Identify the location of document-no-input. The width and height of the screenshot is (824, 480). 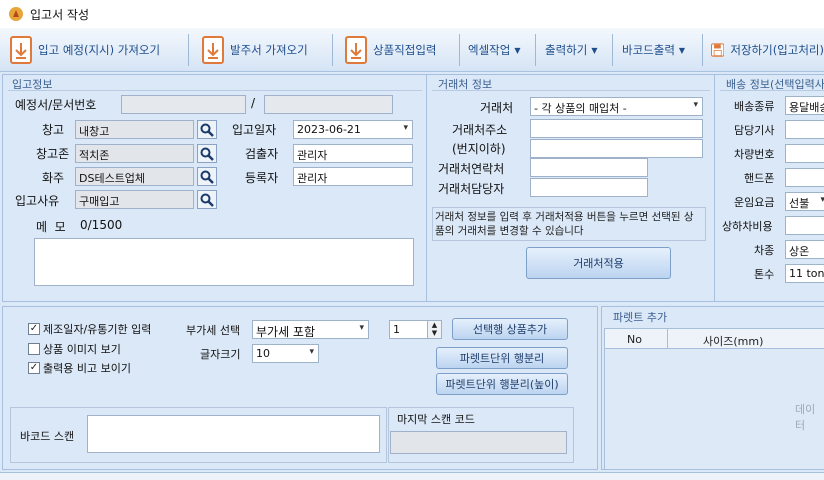
(328, 104).